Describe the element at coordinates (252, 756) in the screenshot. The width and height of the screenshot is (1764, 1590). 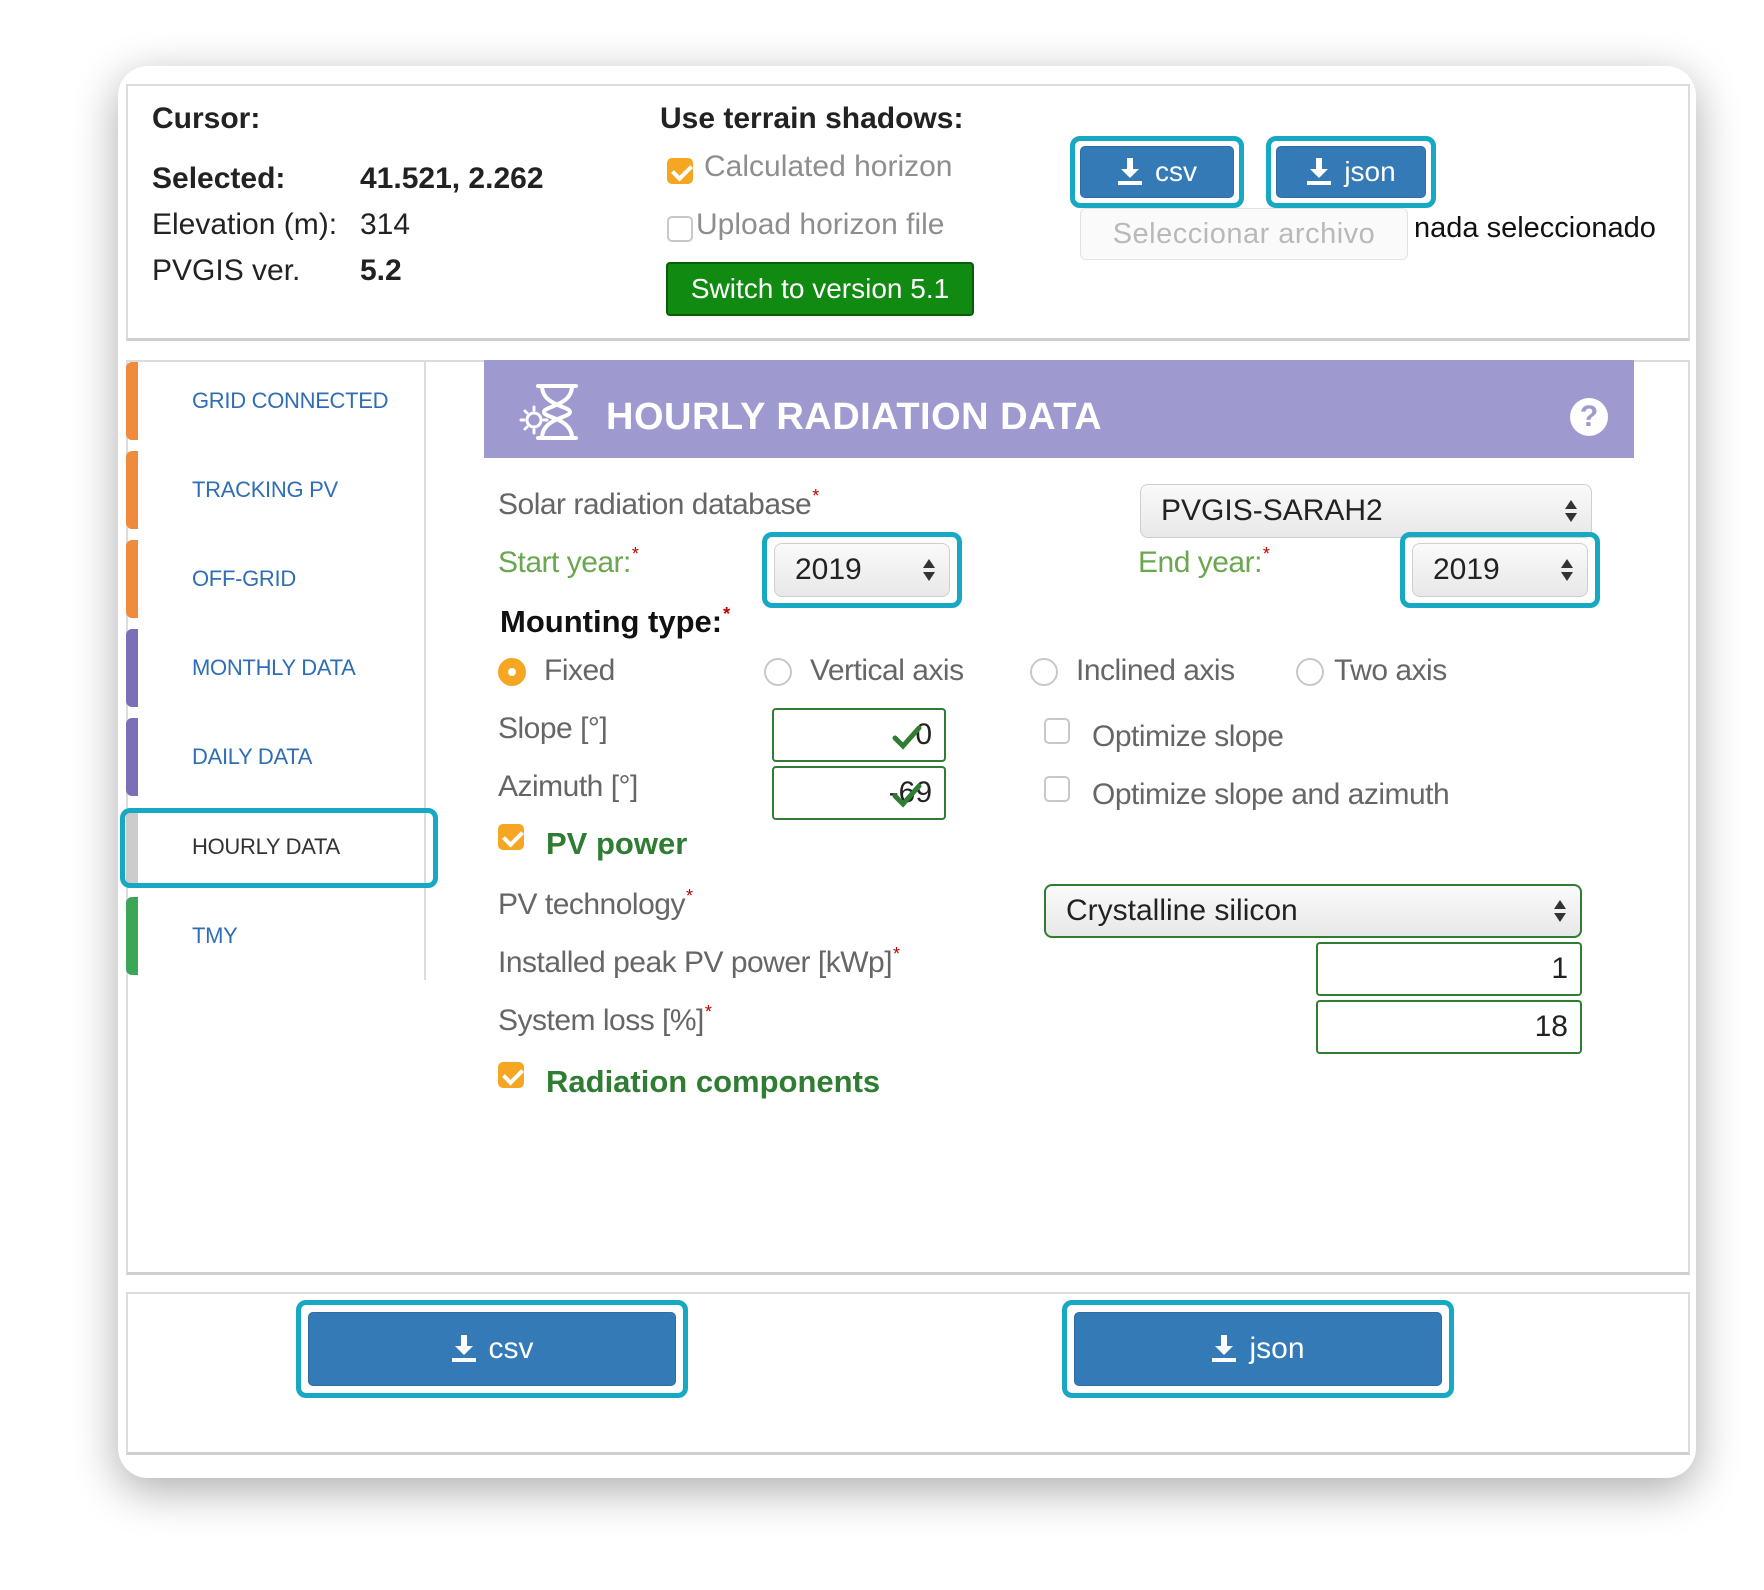
I see `tab-label: DAILY DATA` at that location.